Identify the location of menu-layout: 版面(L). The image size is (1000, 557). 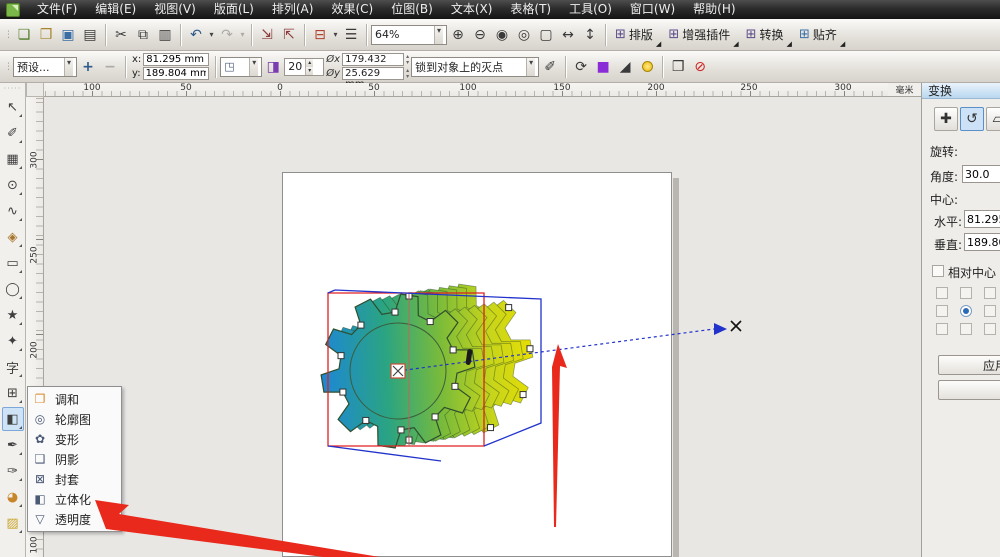
(234, 9).